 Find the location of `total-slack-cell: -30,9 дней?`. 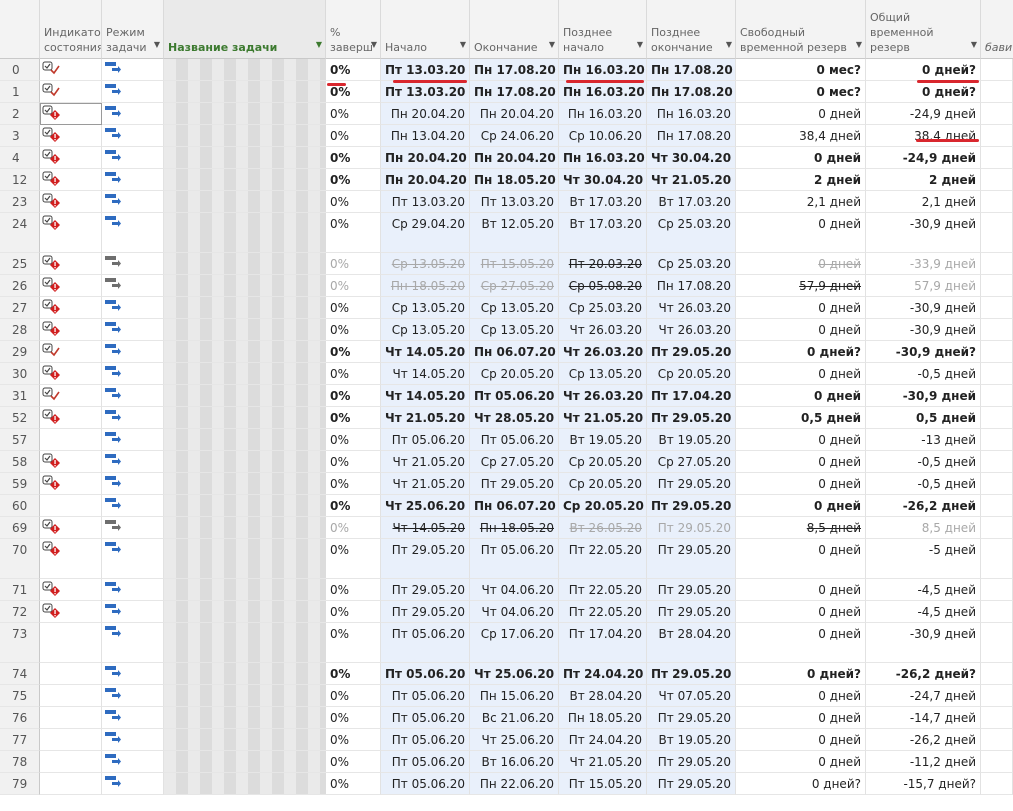

total-slack-cell: -30,9 дней? is located at coordinates (923, 352).